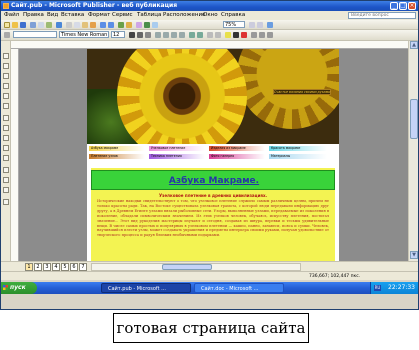 The height and width of the screenshot is (350, 419). What do you see at coordinates (15, 25) in the screenshot?
I see `open-icon` at bounding box center [15, 25].